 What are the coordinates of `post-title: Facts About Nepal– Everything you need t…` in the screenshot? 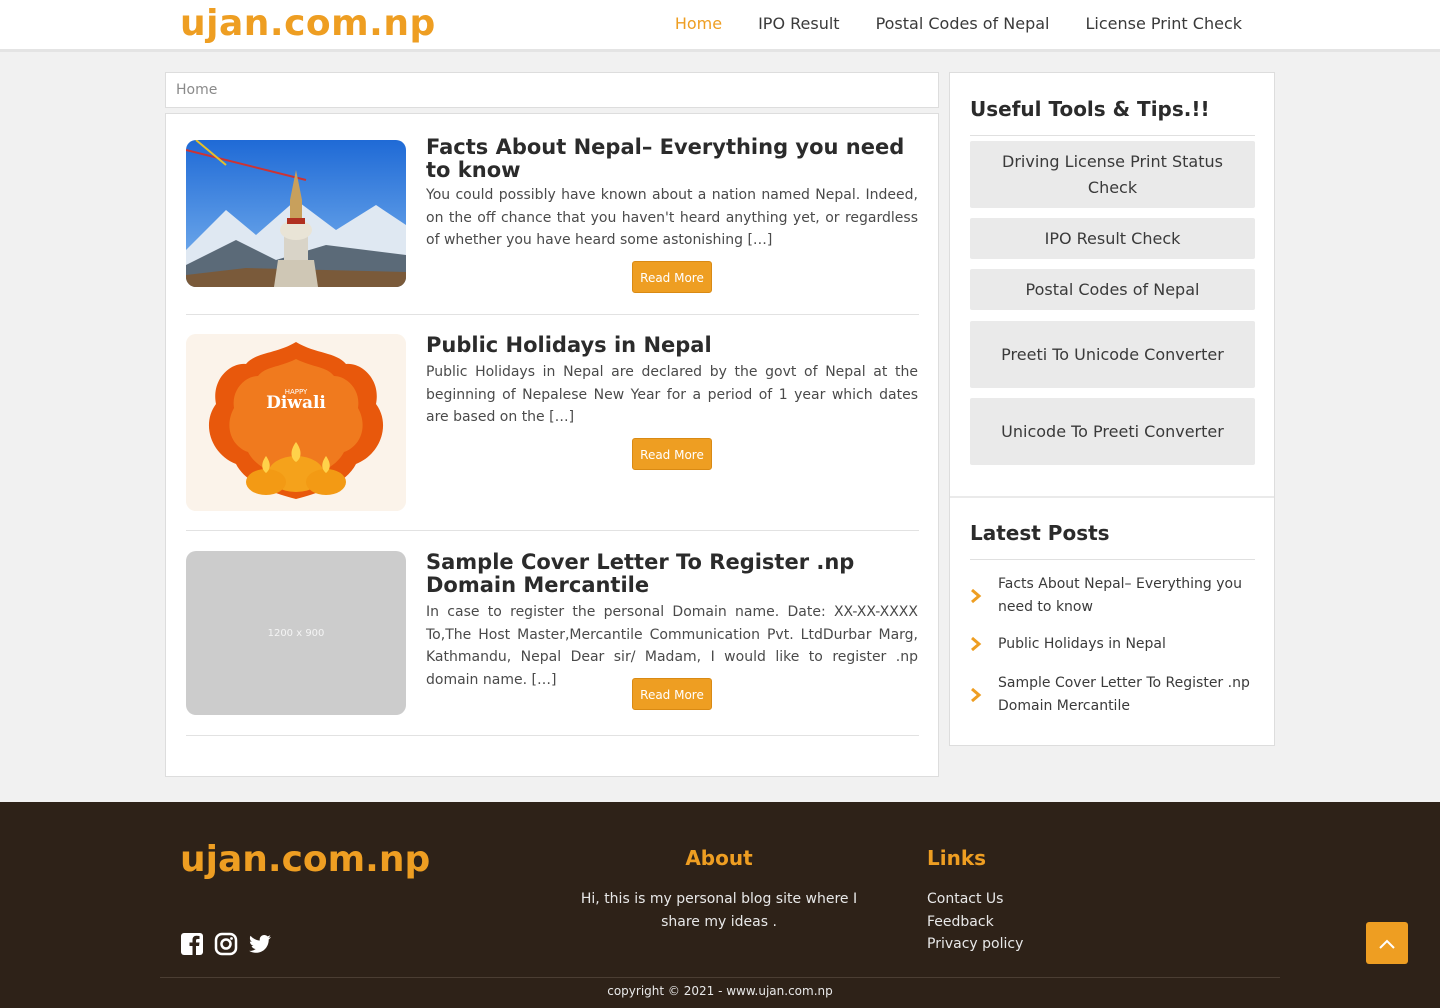 It's located at (673, 159).